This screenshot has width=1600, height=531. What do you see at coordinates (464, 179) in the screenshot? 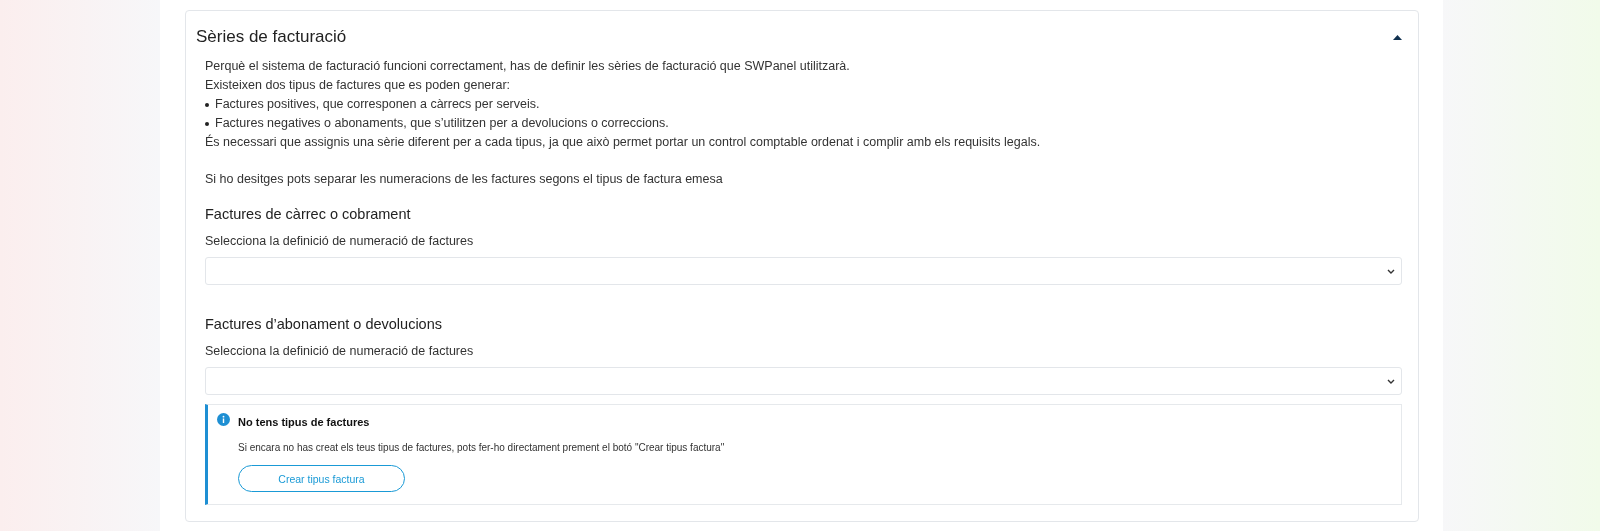
I see `hint-text: Si ho desitges pots separar les numeracions de les factures segons el tipus de factura emesa` at bounding box center [464, 179].